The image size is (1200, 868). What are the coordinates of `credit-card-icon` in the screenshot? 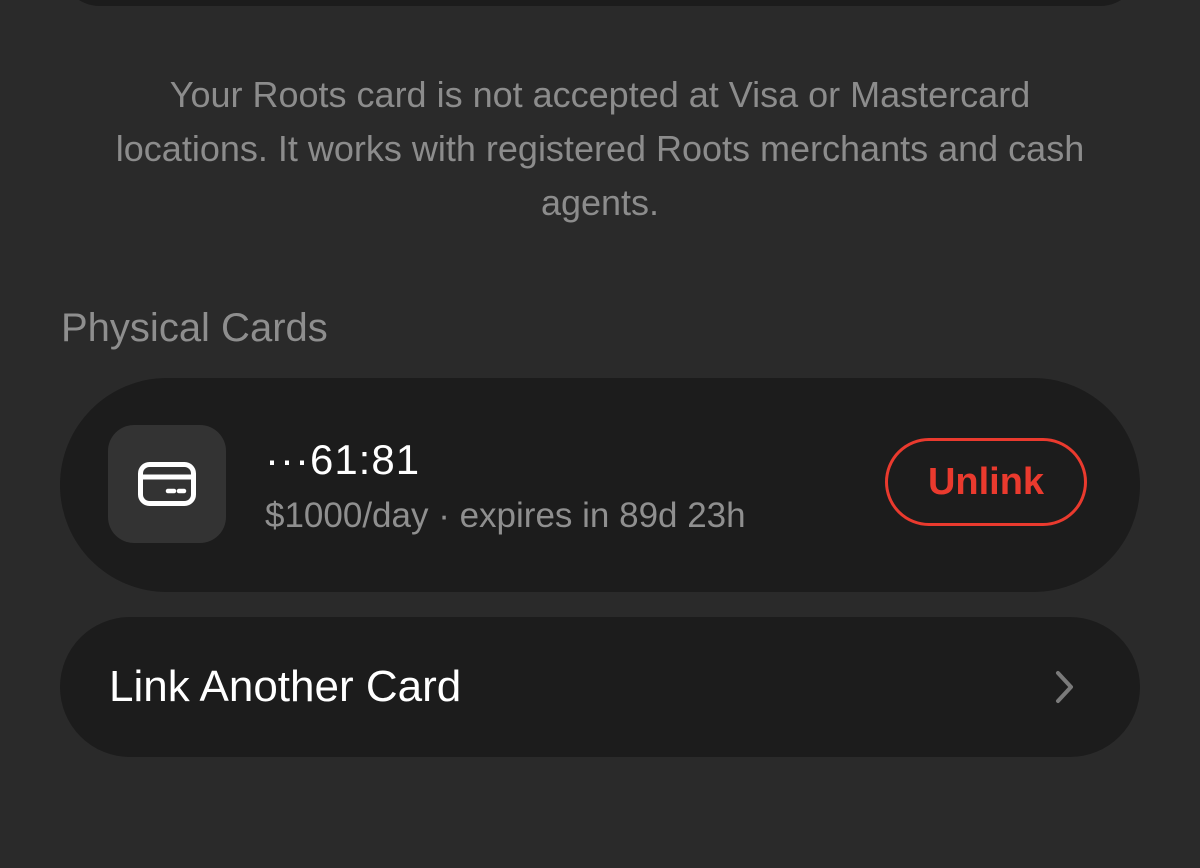 It's located at (167, 484).